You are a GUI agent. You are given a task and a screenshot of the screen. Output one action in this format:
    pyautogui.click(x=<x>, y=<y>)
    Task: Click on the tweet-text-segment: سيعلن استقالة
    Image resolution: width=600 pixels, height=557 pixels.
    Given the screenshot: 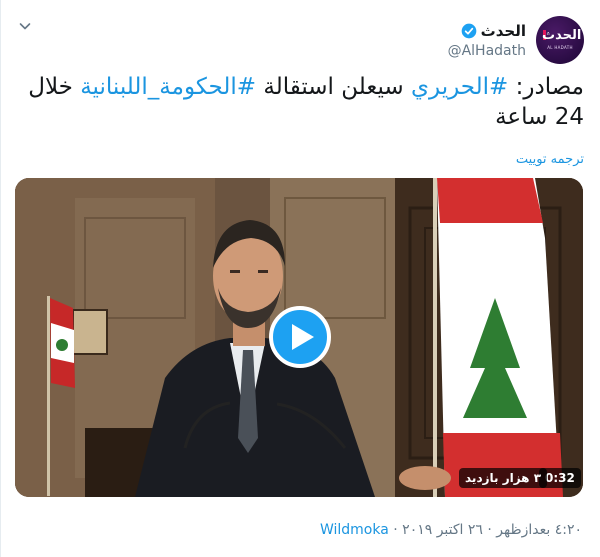 What is the action you would take?
    pyautogui.click(x=333, y=87)
    